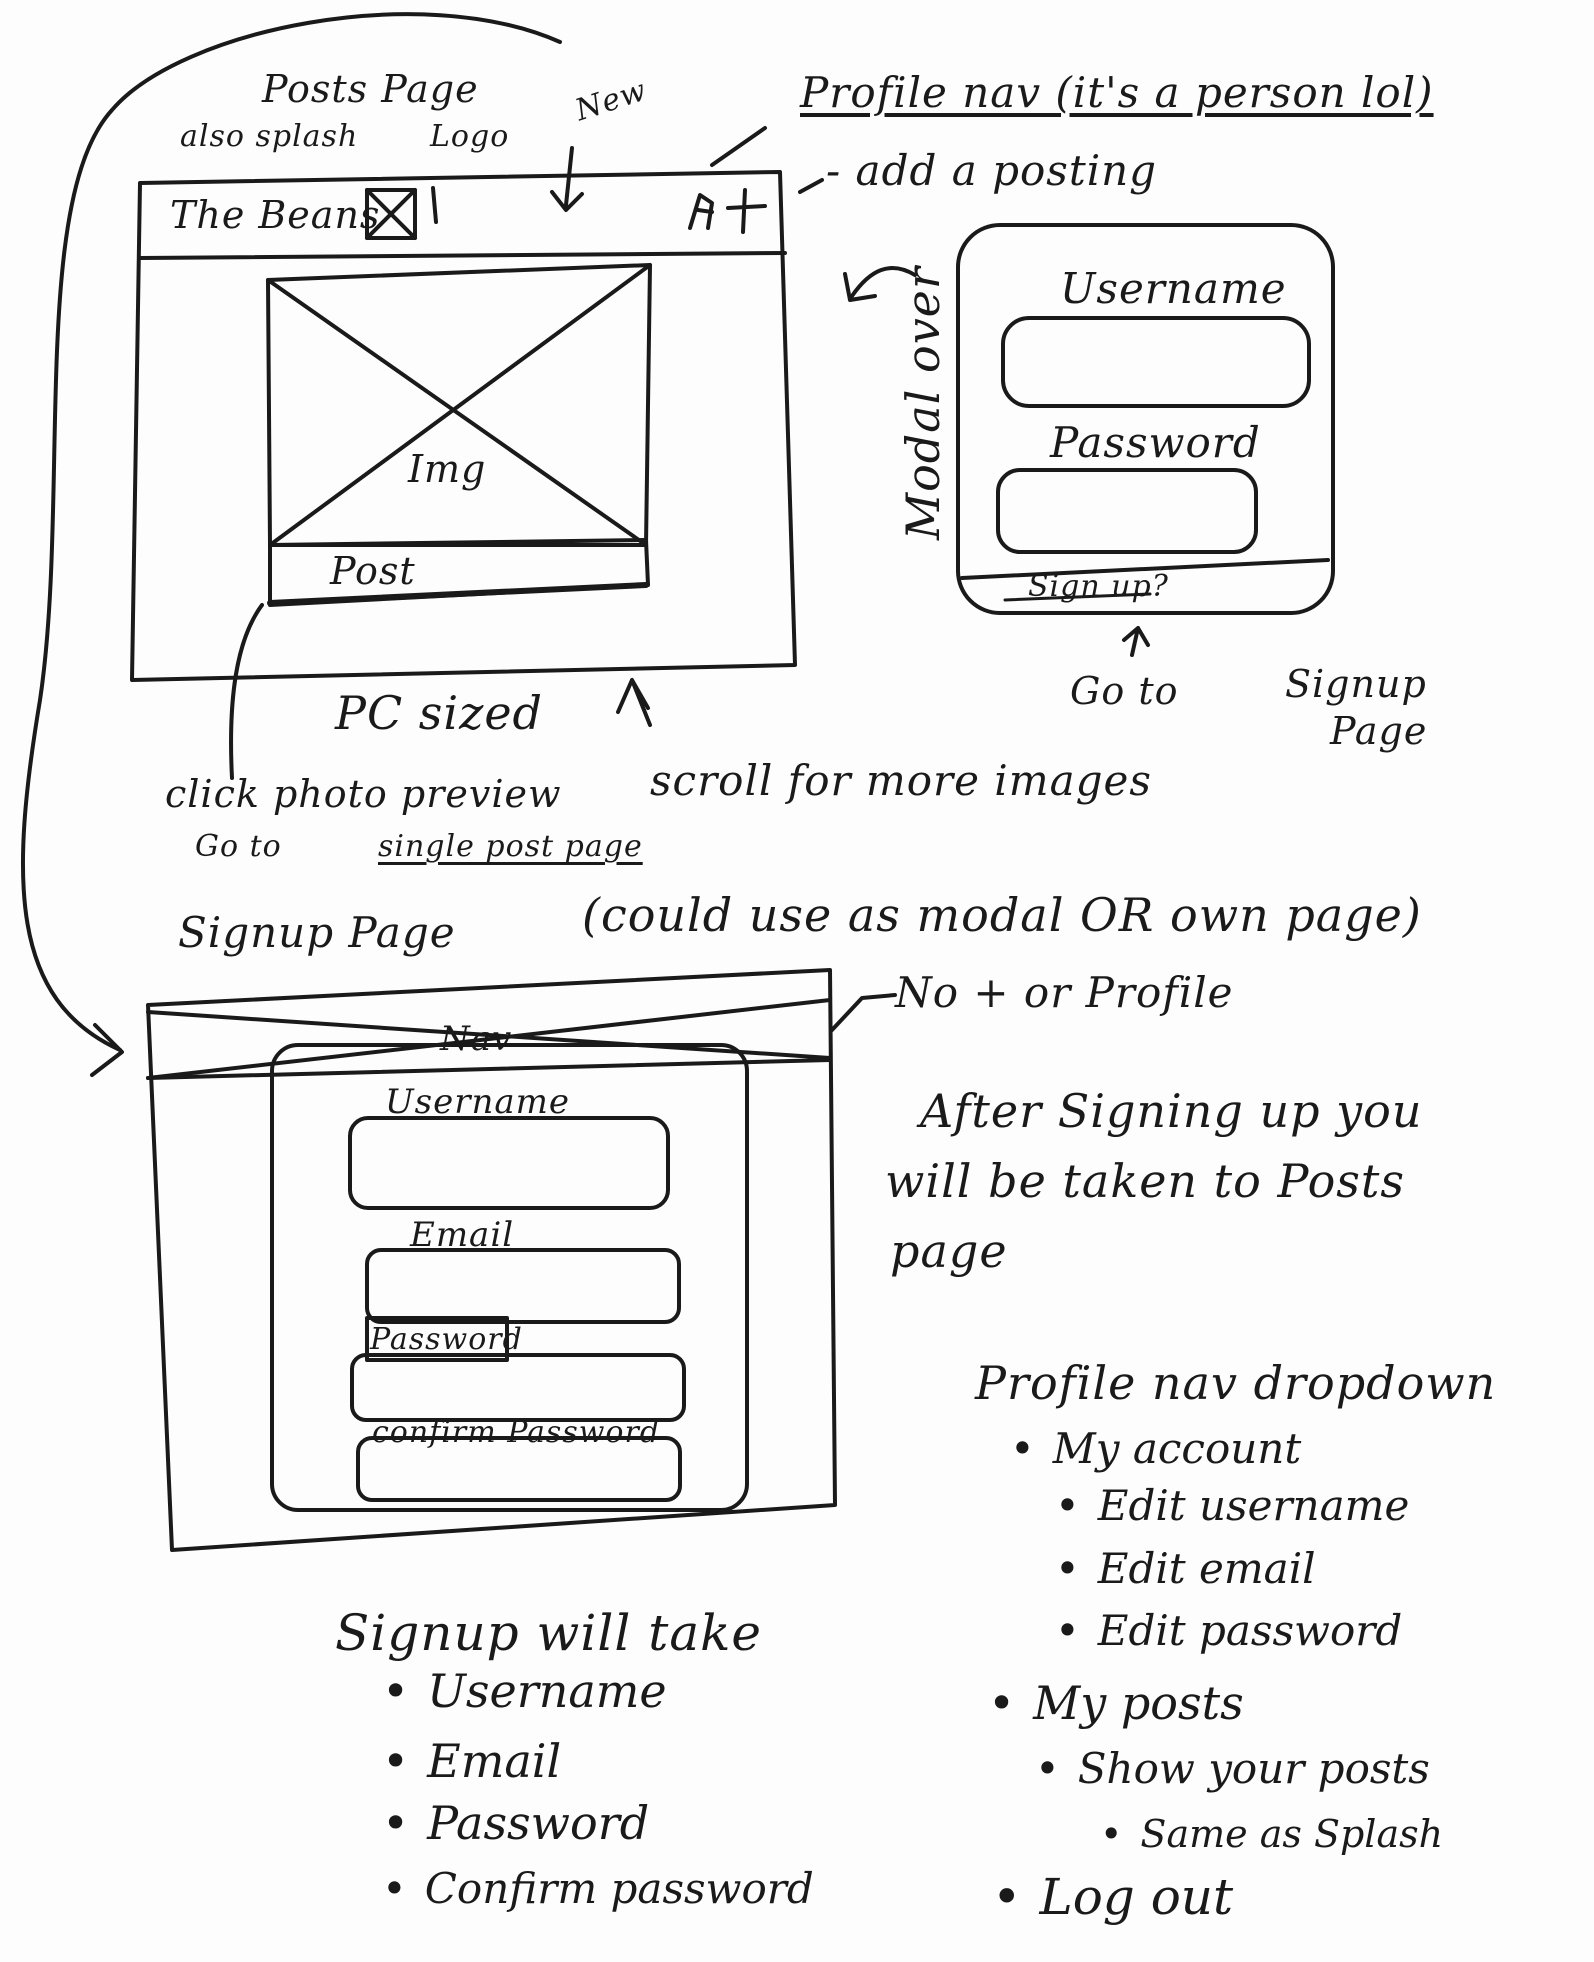 This screenshot has height=1962, width=1594. Describe the element at coordinates (901, 780) in the screenshot. I see `scroll-note: scroll for more images` at that location.